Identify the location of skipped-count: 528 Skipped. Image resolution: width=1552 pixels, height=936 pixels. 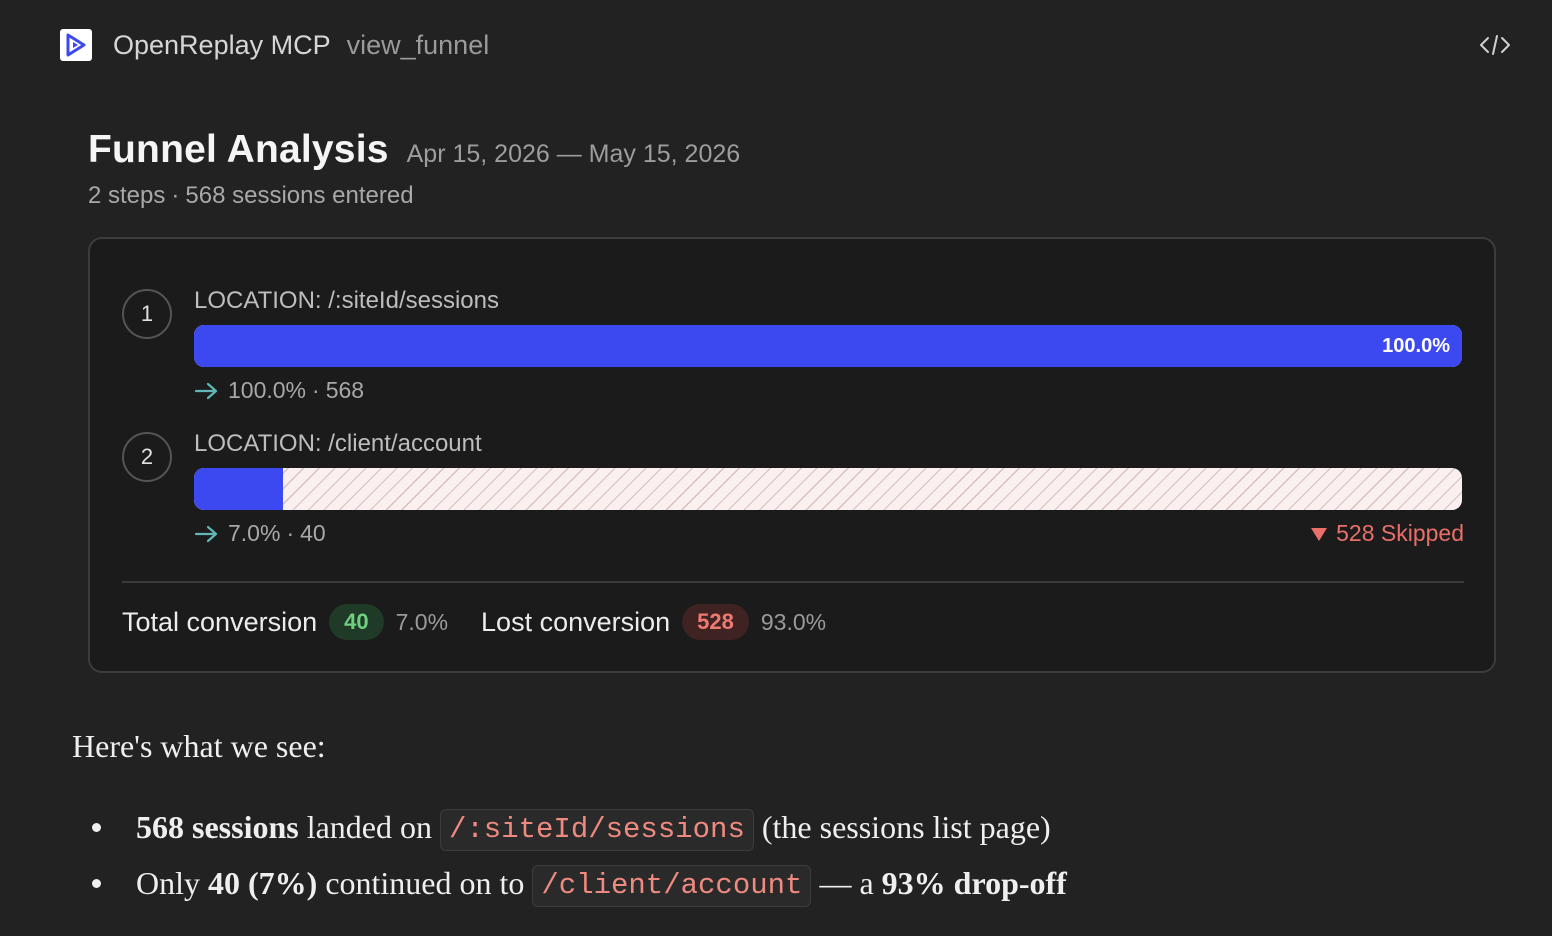
(1400, 533).